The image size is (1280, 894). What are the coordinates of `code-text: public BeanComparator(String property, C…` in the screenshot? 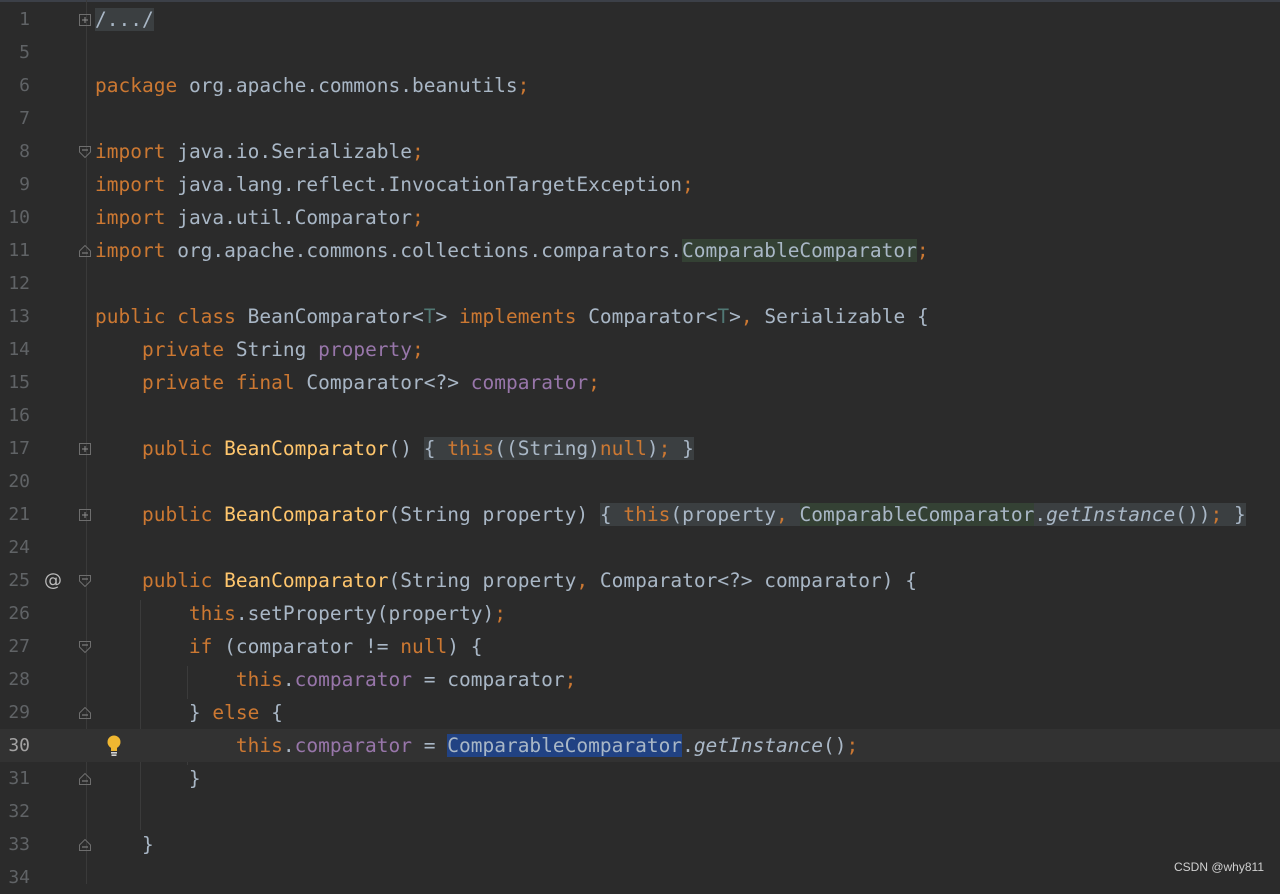 It's located at (506, 580).